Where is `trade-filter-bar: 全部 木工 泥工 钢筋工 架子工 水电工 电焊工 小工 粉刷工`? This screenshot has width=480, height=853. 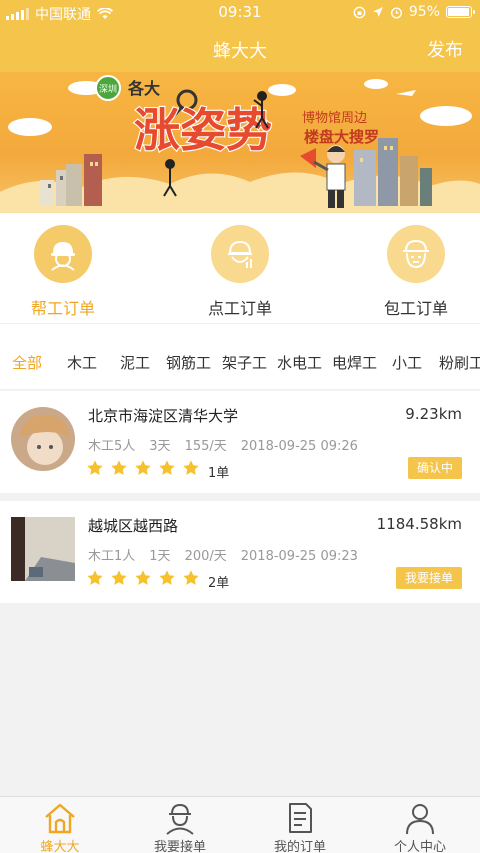
trade-filter-bar: 全部 木工 泥工 钢筋工 架子工 水电工 电焊工 小工 粉刷工 is located at coordinates (240, 356).